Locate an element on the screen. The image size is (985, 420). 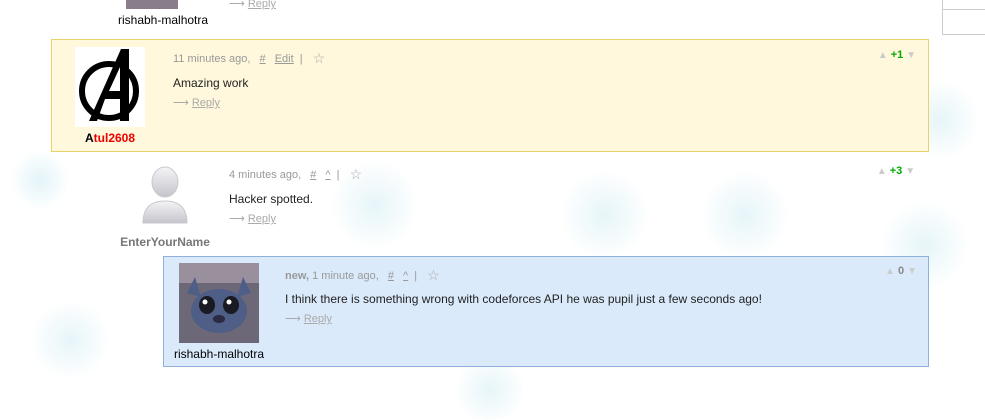
comment-meta: 11 minutes ago, # Edit | ☆ is located at coordinates (249, 58).